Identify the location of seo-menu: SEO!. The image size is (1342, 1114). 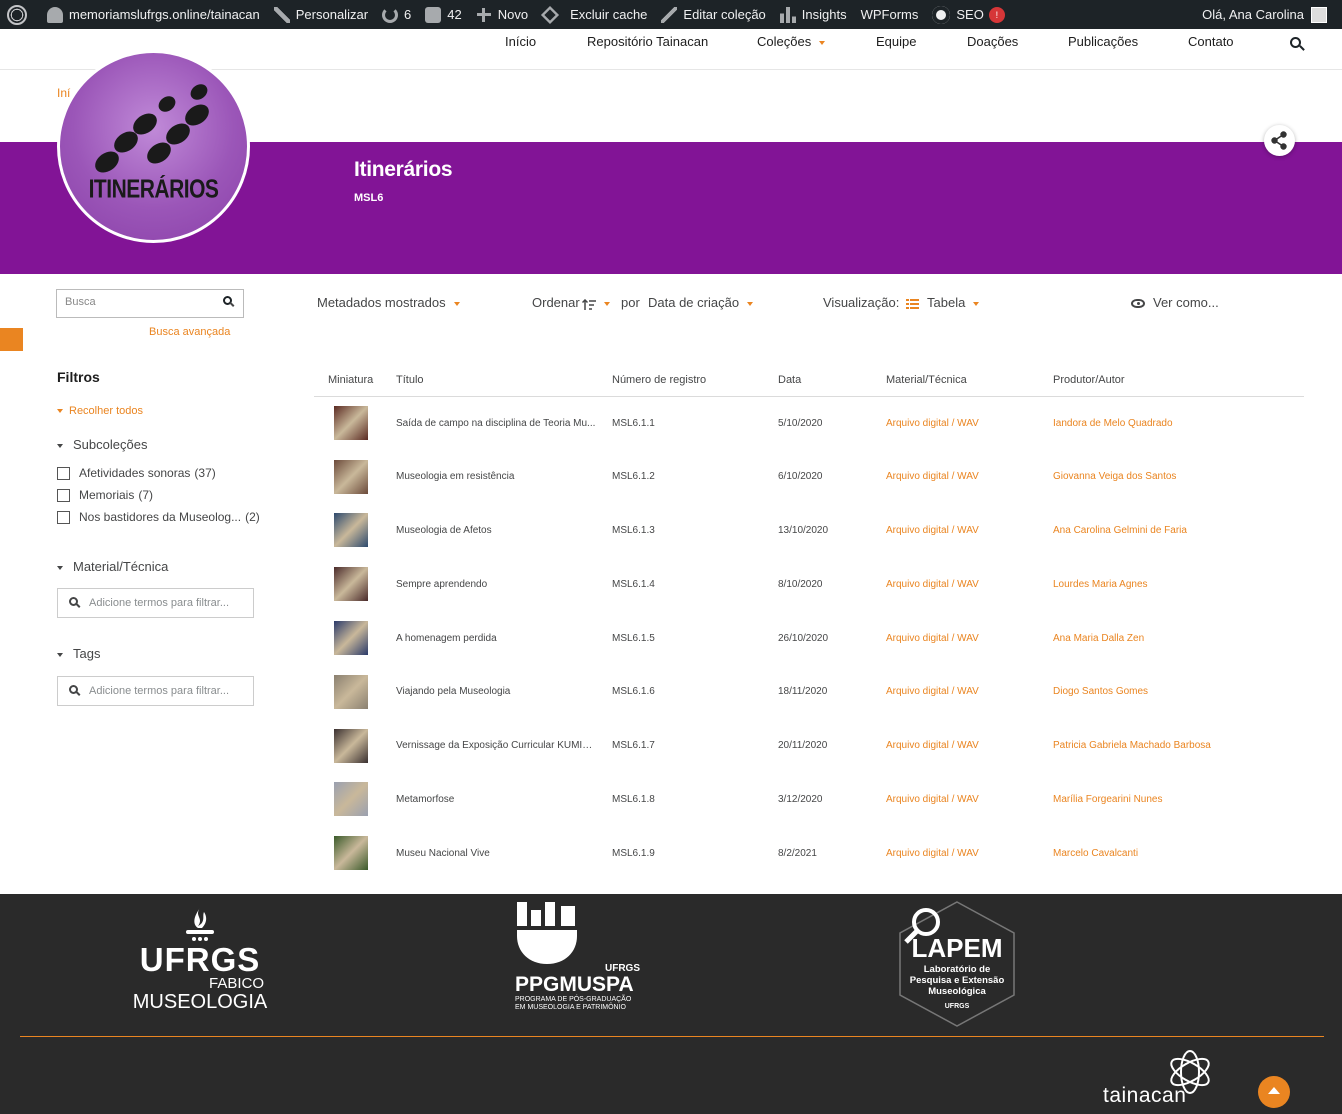
(968, 14).